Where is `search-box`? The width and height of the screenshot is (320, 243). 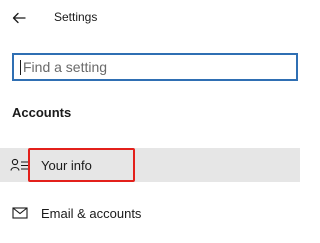 search-box is located at coordinates (155, 67).